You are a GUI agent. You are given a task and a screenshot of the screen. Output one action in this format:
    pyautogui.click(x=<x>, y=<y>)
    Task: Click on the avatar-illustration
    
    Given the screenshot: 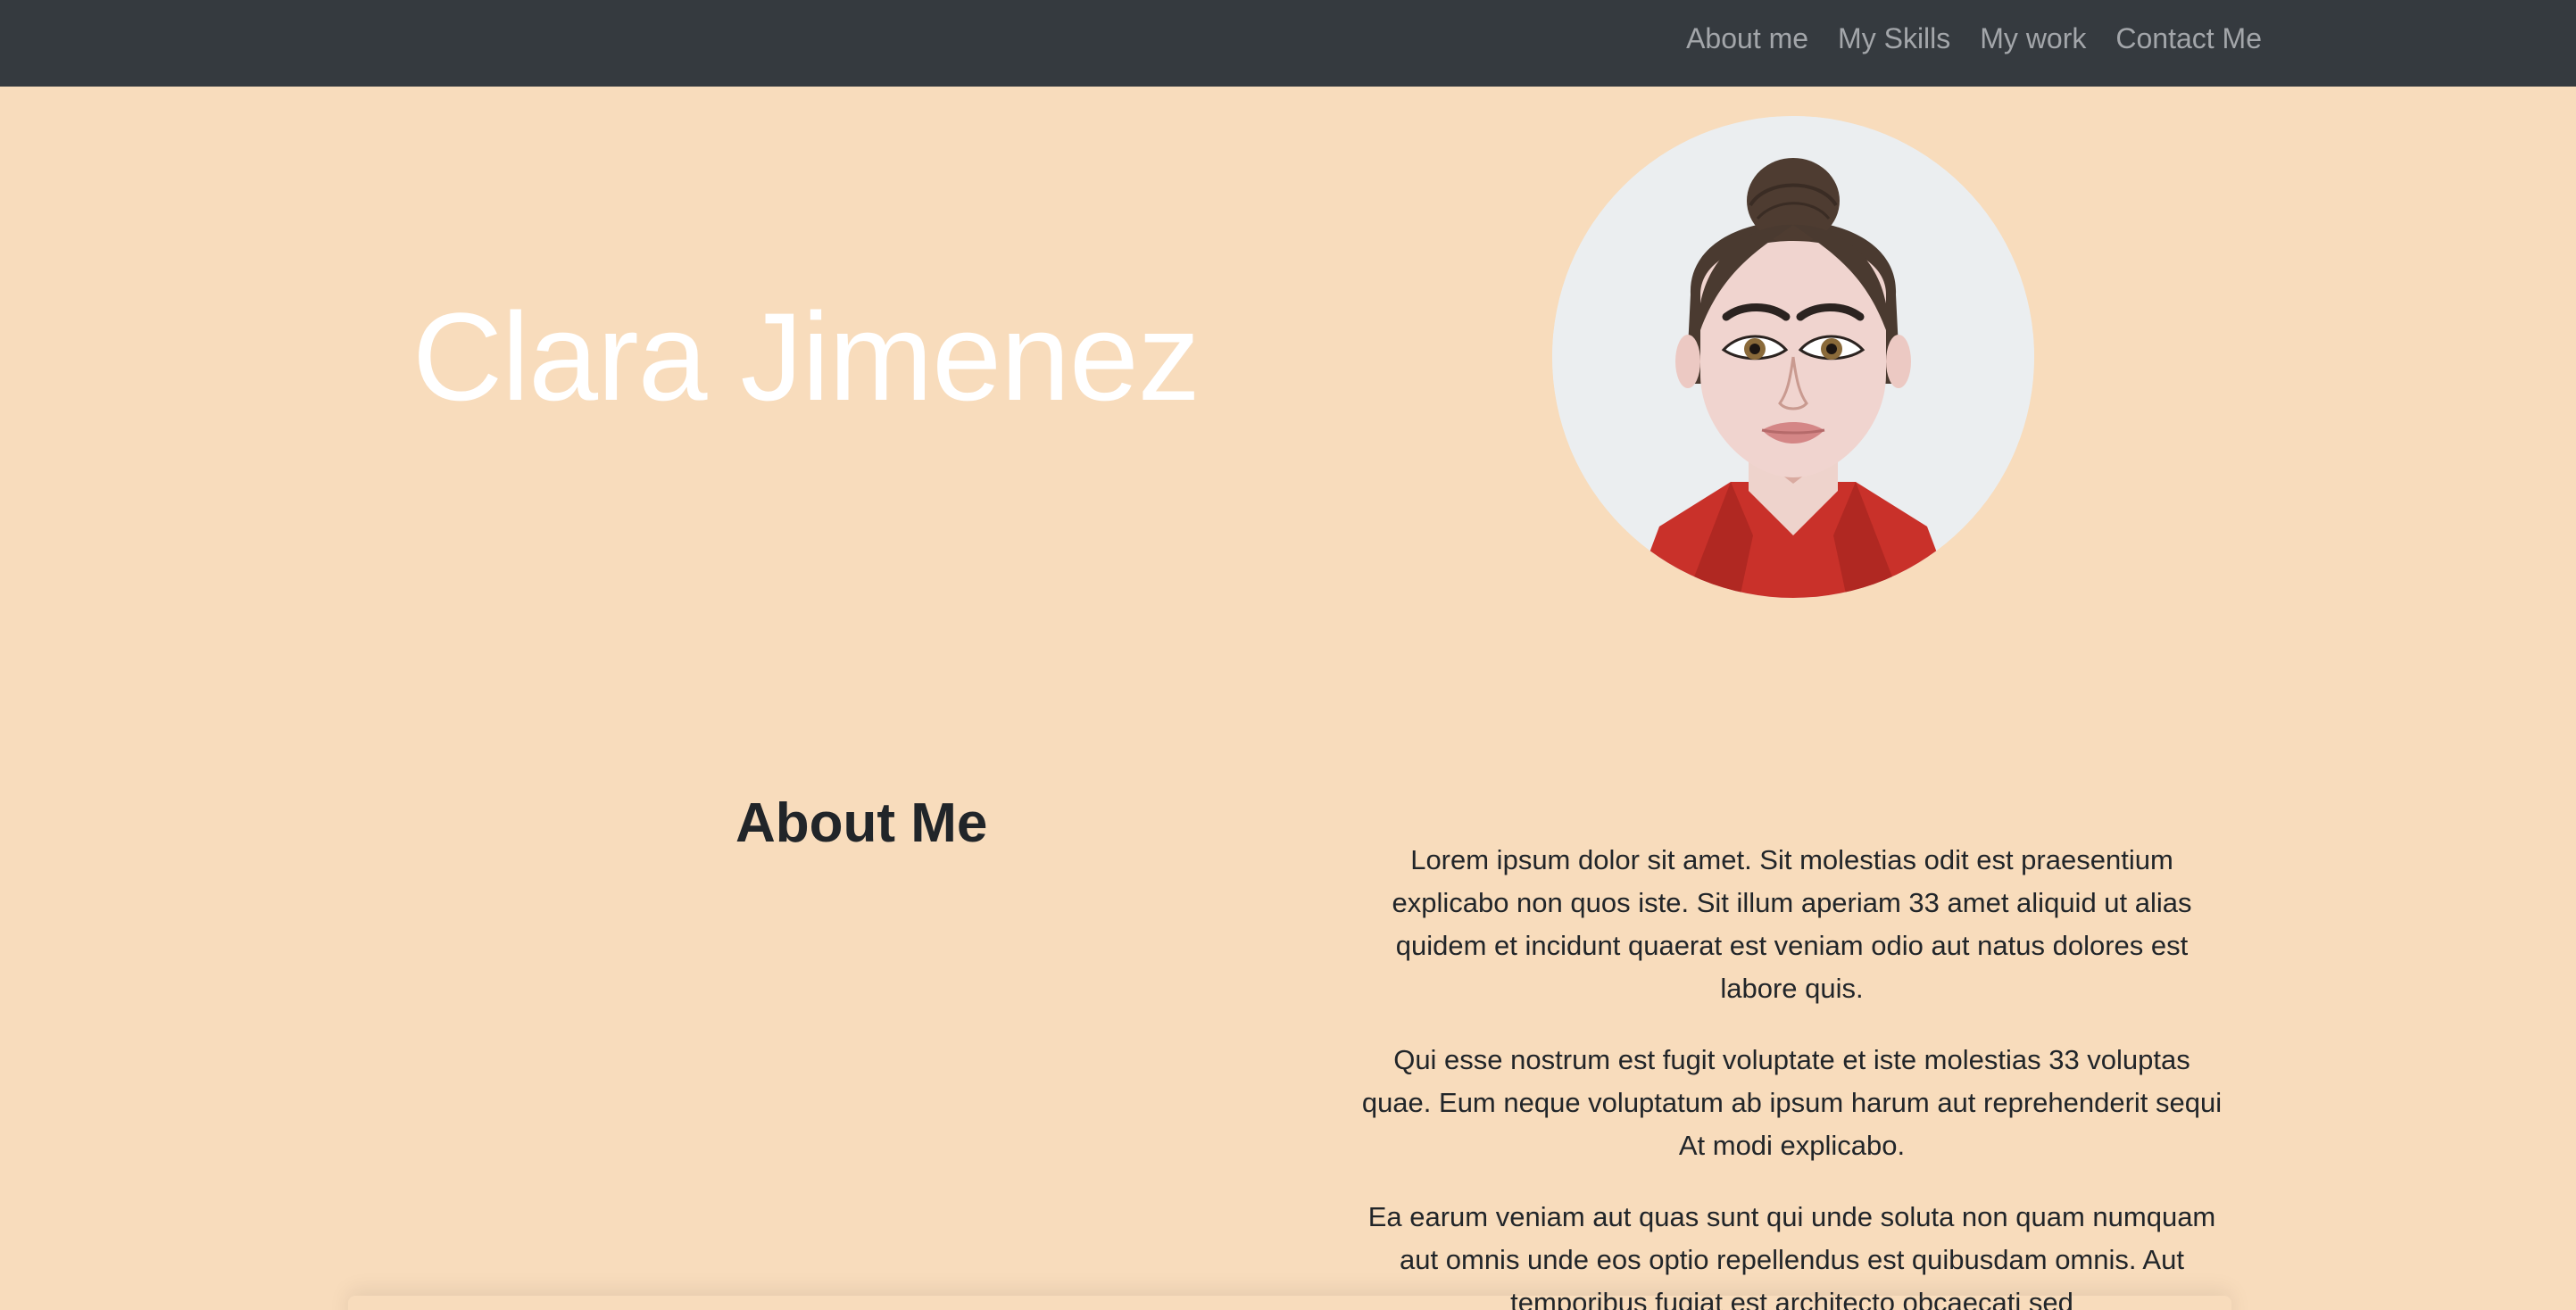 What is the action you would take?
    pyautogui.click(x=1793, y=357)
    